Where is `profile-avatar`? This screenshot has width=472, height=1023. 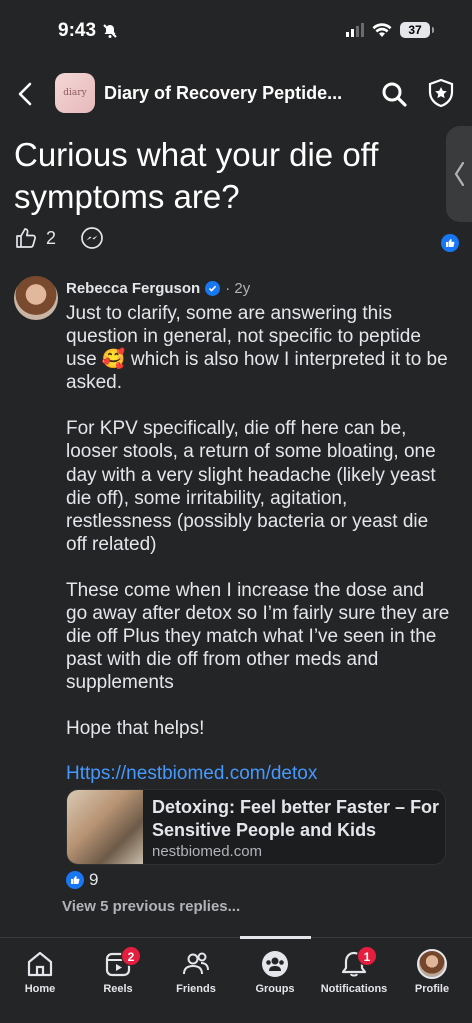 profile-avatar is located at coordinates (432, 964).